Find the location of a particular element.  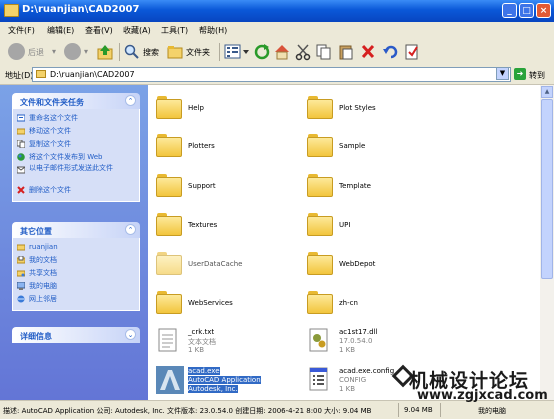

close-button: × is located at coordinates (543, 10).